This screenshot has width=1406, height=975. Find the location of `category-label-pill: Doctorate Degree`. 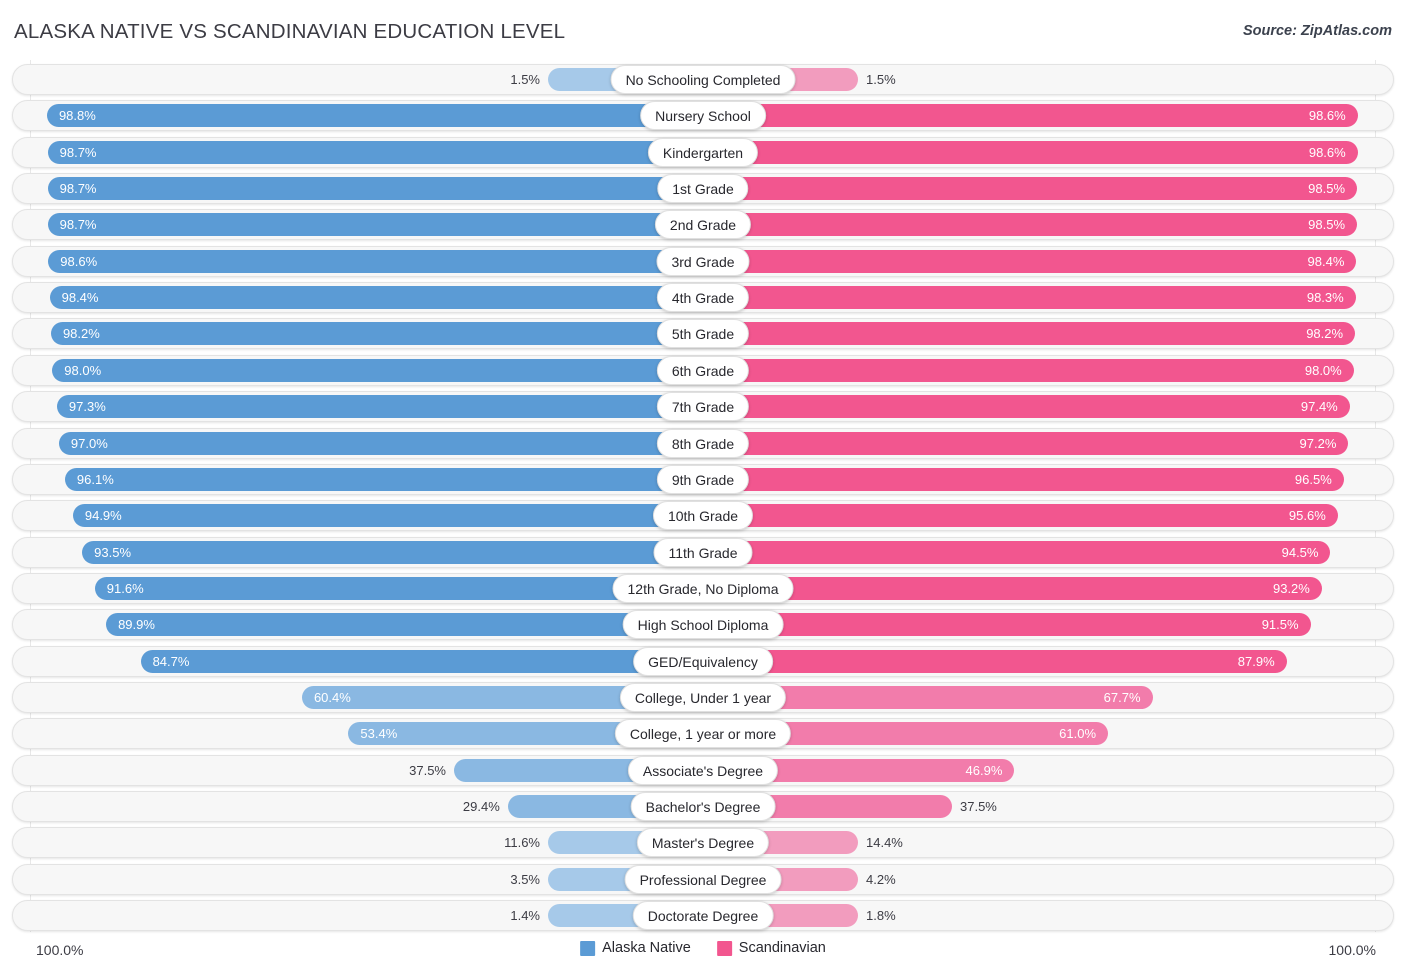

category-label-pill: Doctorate Degree is located at coordinates (703, 916).